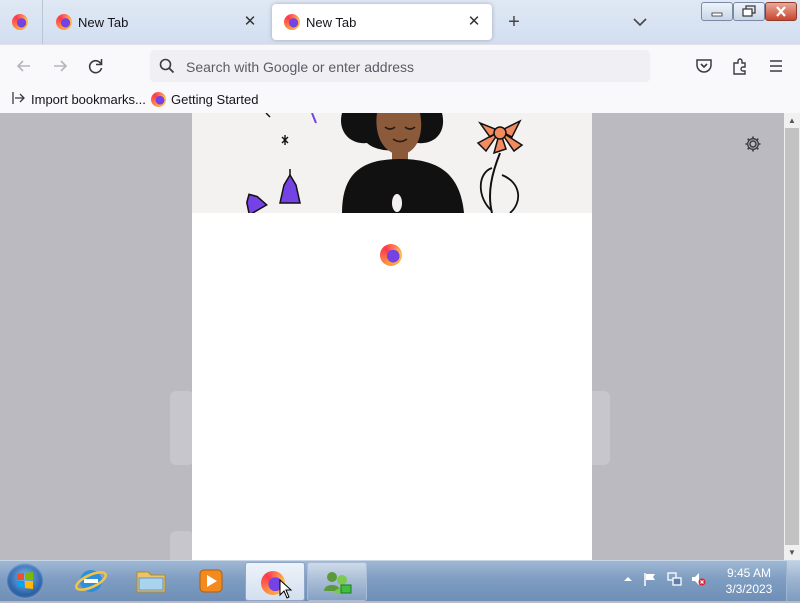 This screenshot has height=603, width=800. What do you see at coordinates (640, 22) in the screenshot?
I see `chevron-down-icon` at bounding box center [640, 22].